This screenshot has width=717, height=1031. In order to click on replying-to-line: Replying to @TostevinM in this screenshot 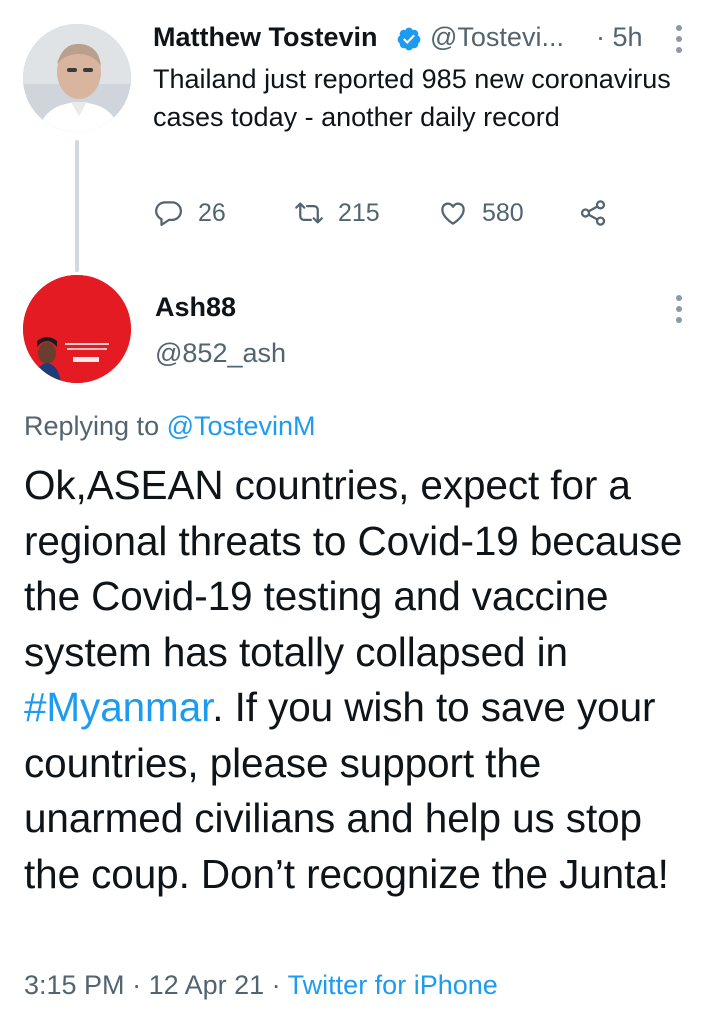, I will do `click(170, 426)`.